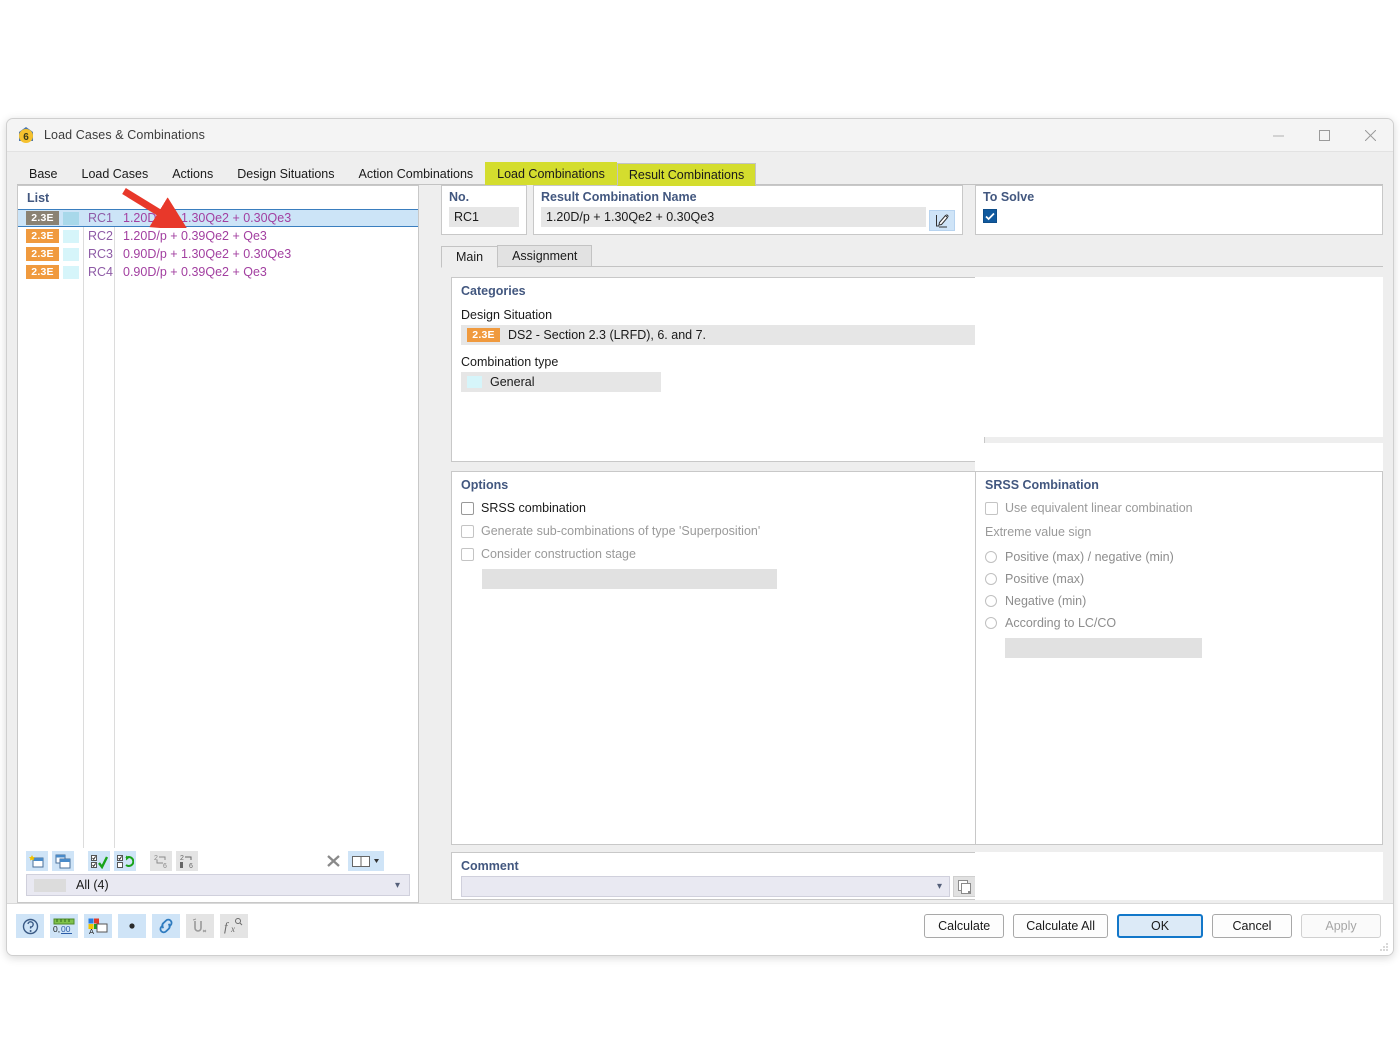 The height and width of the screenshot is (1050, 1400). What do you see at coordinates (1060, 926) in the screenshot?
I see `calculate-all-button: Calculate All` at bounding box center [1060, 926].